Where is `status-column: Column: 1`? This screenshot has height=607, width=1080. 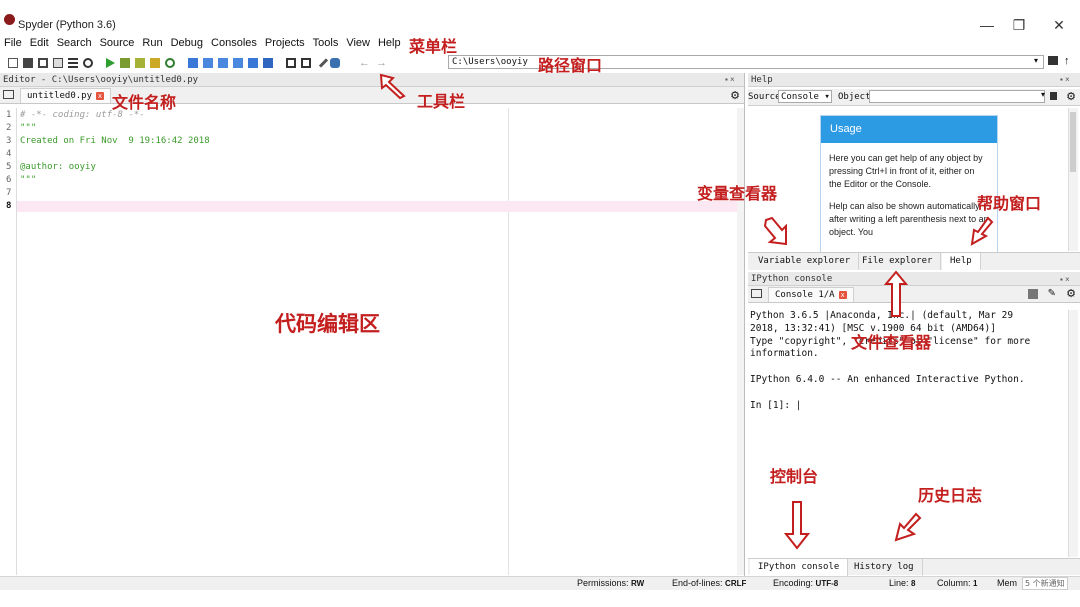 status-column: Column: 1 is located at coordinates (957, 583).